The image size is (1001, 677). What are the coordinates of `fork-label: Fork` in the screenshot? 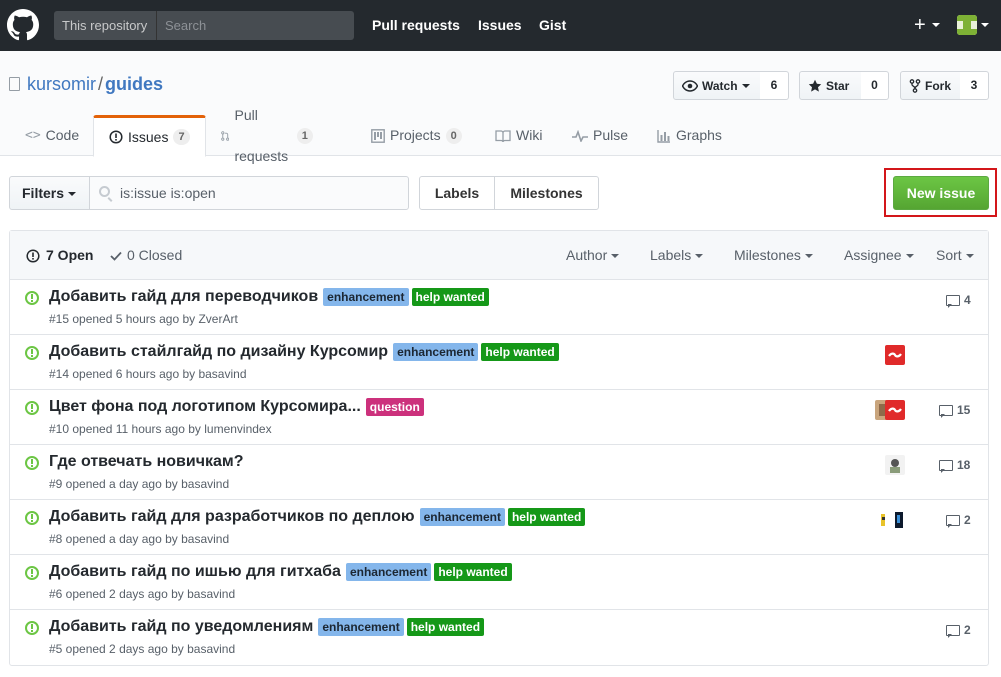 It's located at (938, 85).